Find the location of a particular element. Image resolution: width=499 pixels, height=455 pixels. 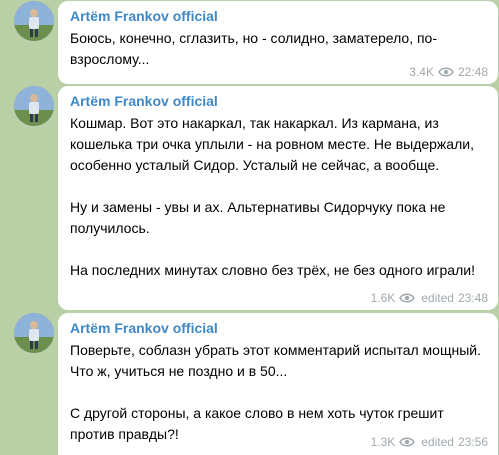

message-meta: 3.4K 22:48 is located at coordinates (448, 72).